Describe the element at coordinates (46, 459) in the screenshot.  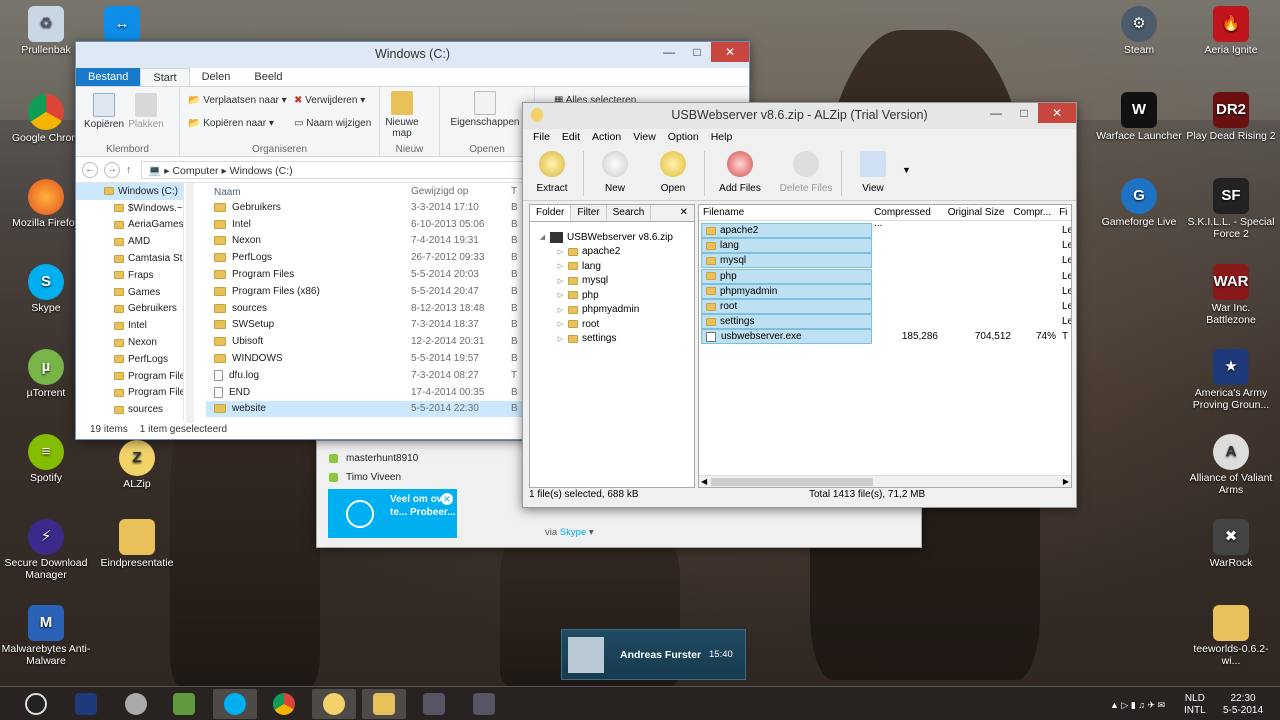
I see `desktop-icon-spotify: ≡ Spotify` at that location.